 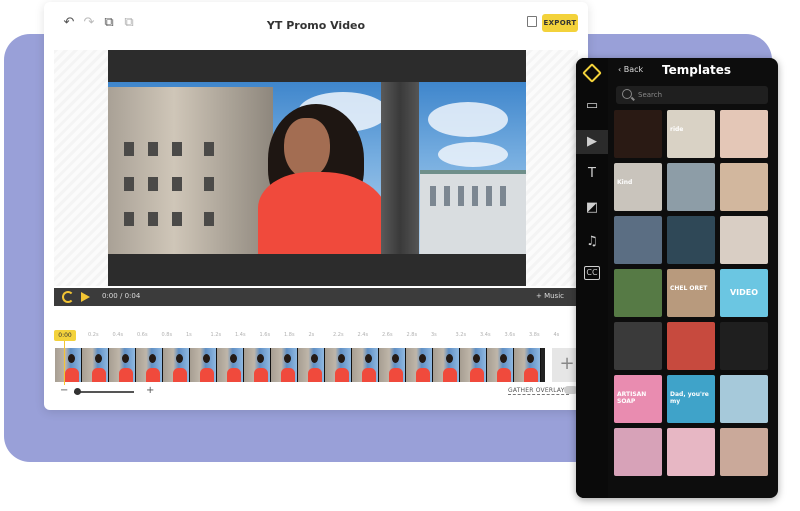 I want to click on timeline-tick: 4s, so click(x=556, y=335).